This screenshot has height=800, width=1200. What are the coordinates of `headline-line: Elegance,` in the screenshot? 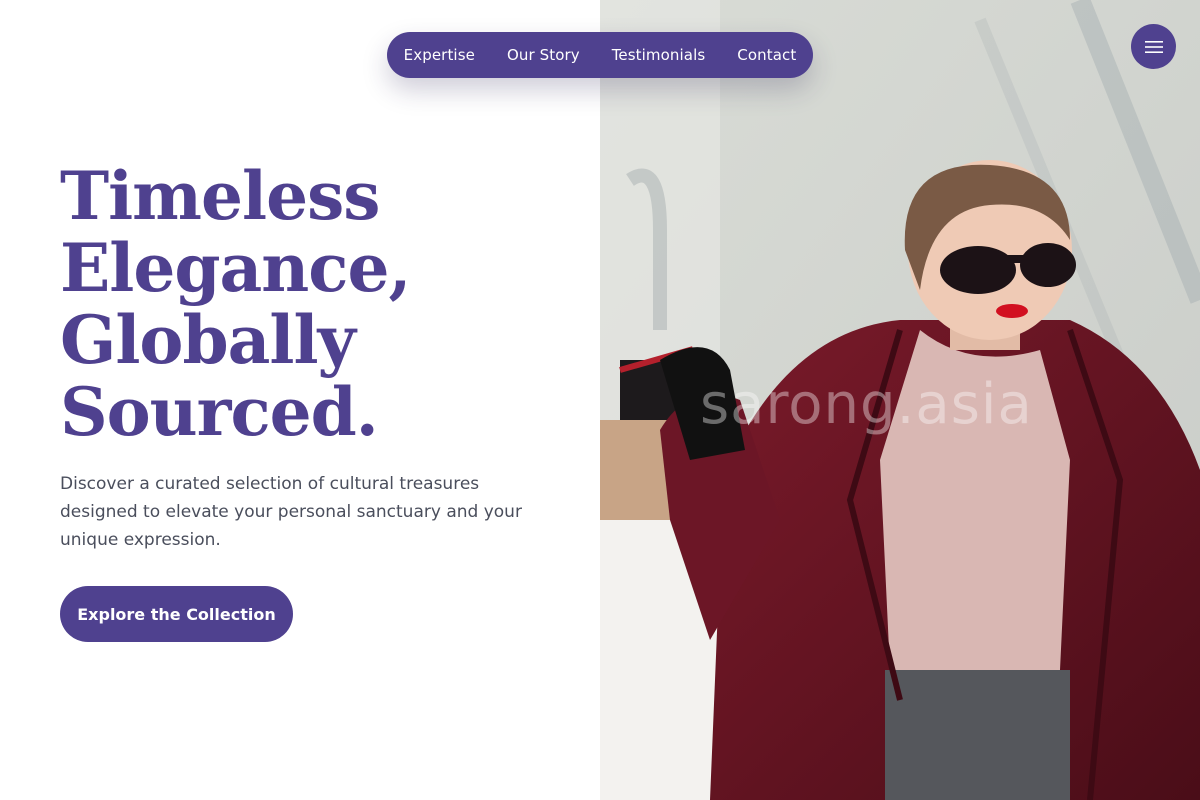 It's located at (235, 268).